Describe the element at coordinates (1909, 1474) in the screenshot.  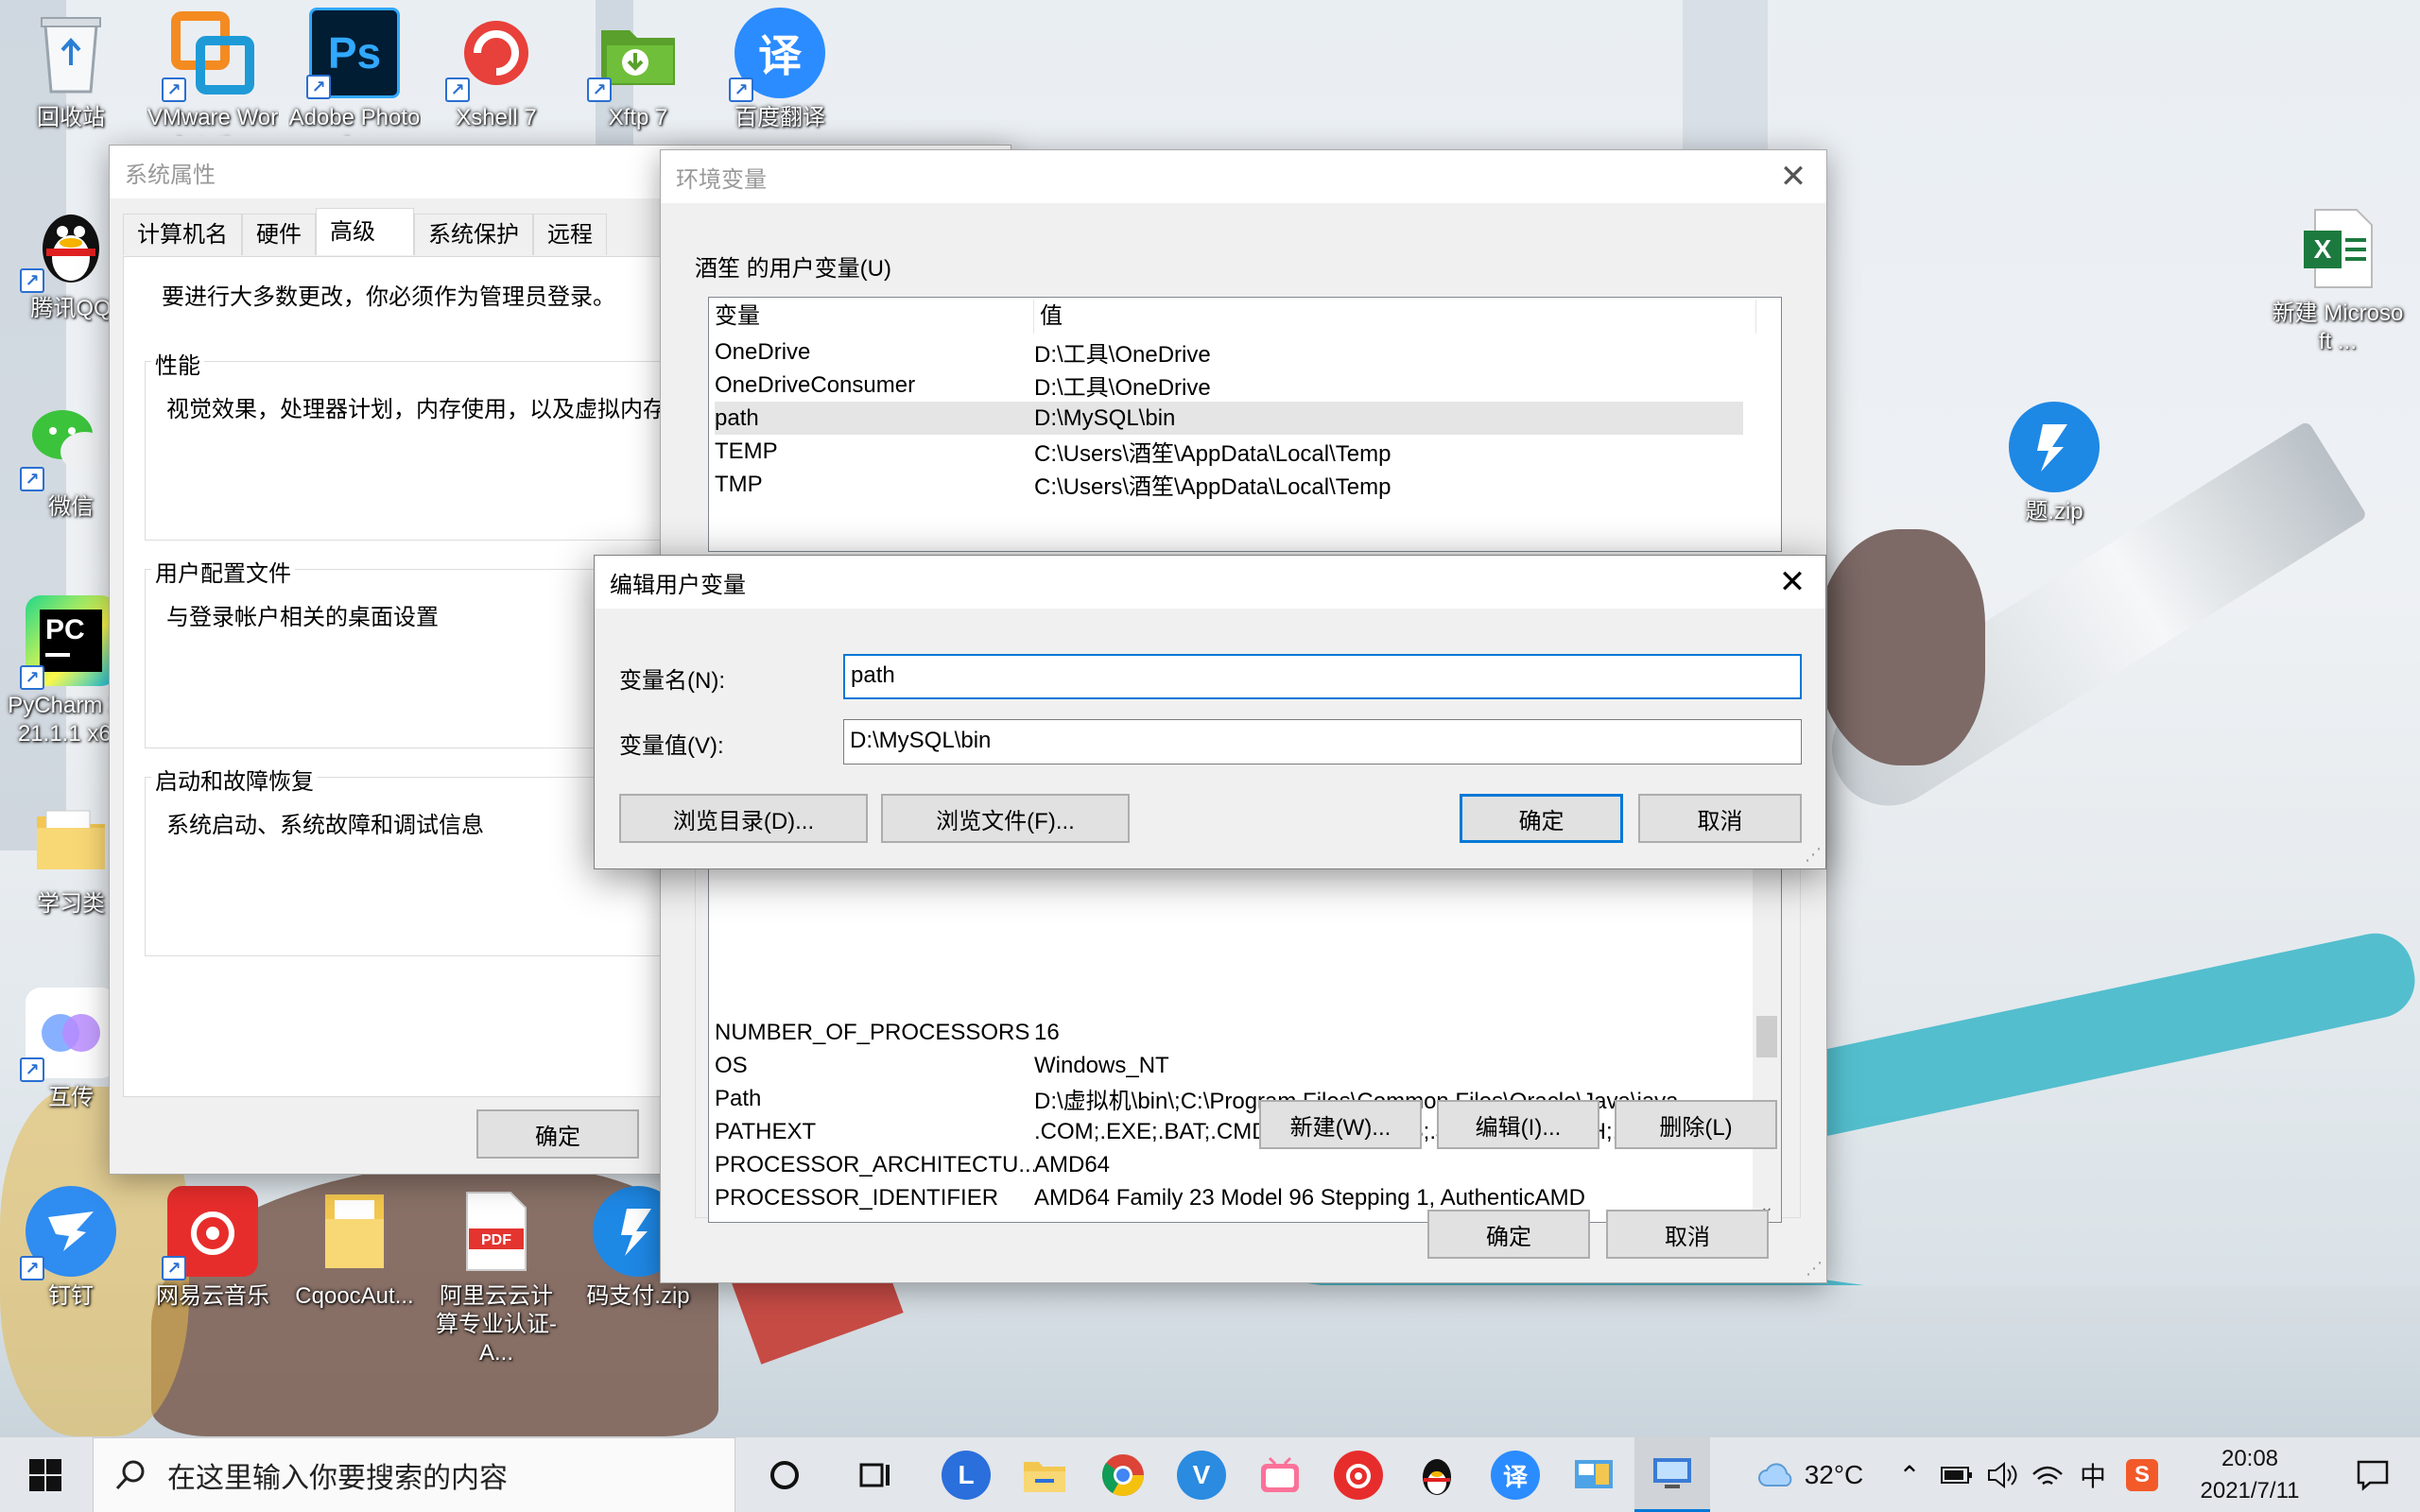
I see `tray-overflow-chevron-icon: ⌃` at that location.